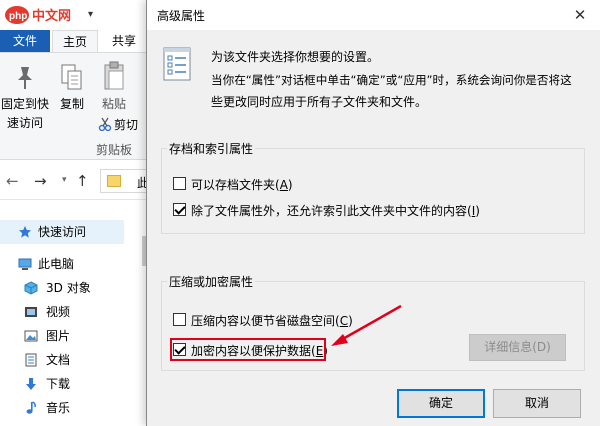 This screenshot has height=426, width=600. I want to click on copy-icon, so click(71, 77).